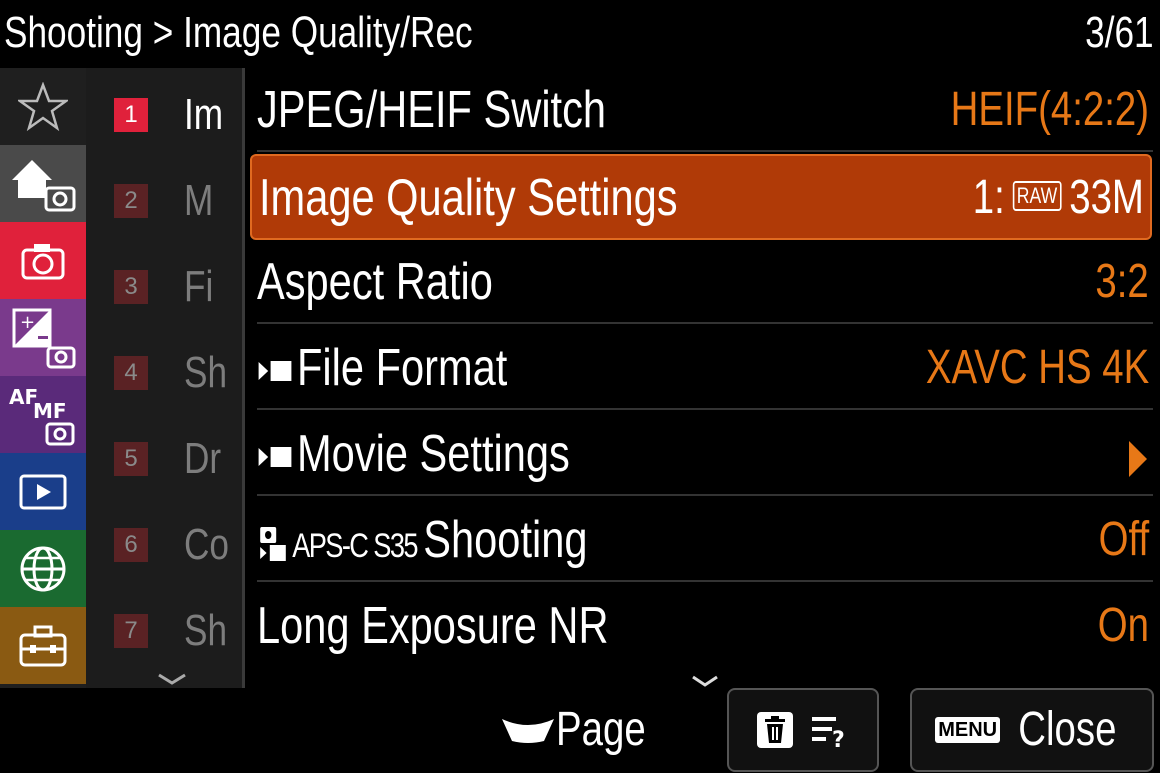 The image size is (1160, 773). What do you see at coordinates (705, 282) in the screenshot?
I see `menu-item-aspect-ratio: Aspect Ratio 3:2` at bounding box center [705, 282].